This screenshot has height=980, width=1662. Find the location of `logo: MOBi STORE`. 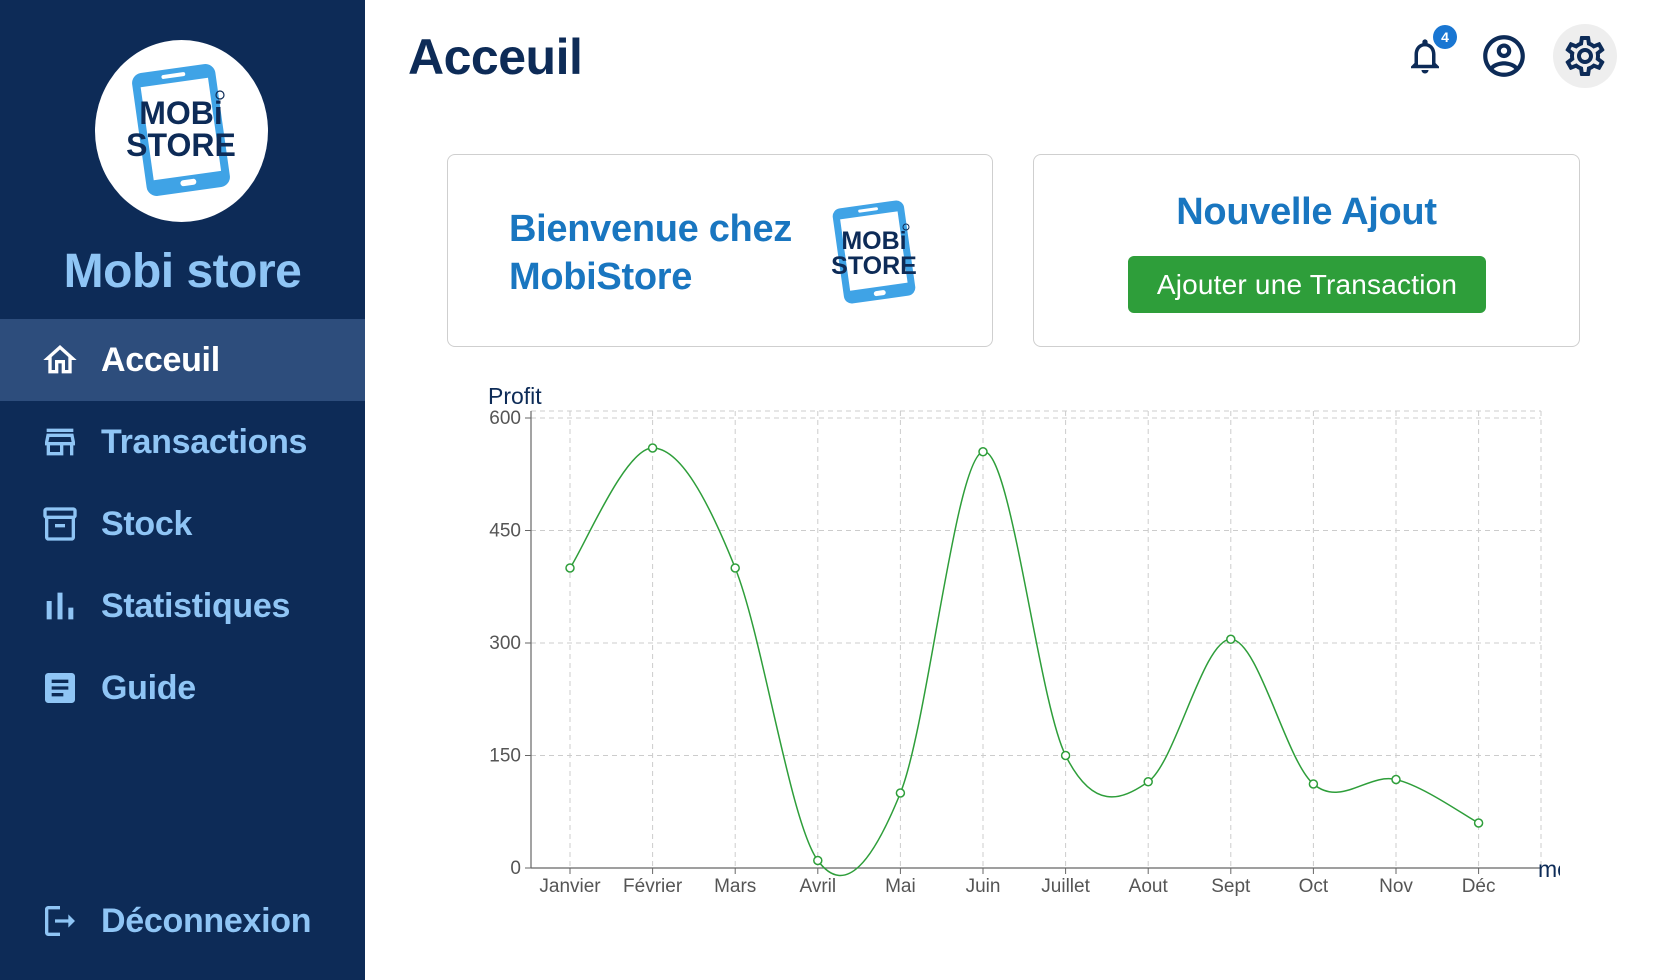

logo: MOBi STORE is located at coordinates (181, 131).